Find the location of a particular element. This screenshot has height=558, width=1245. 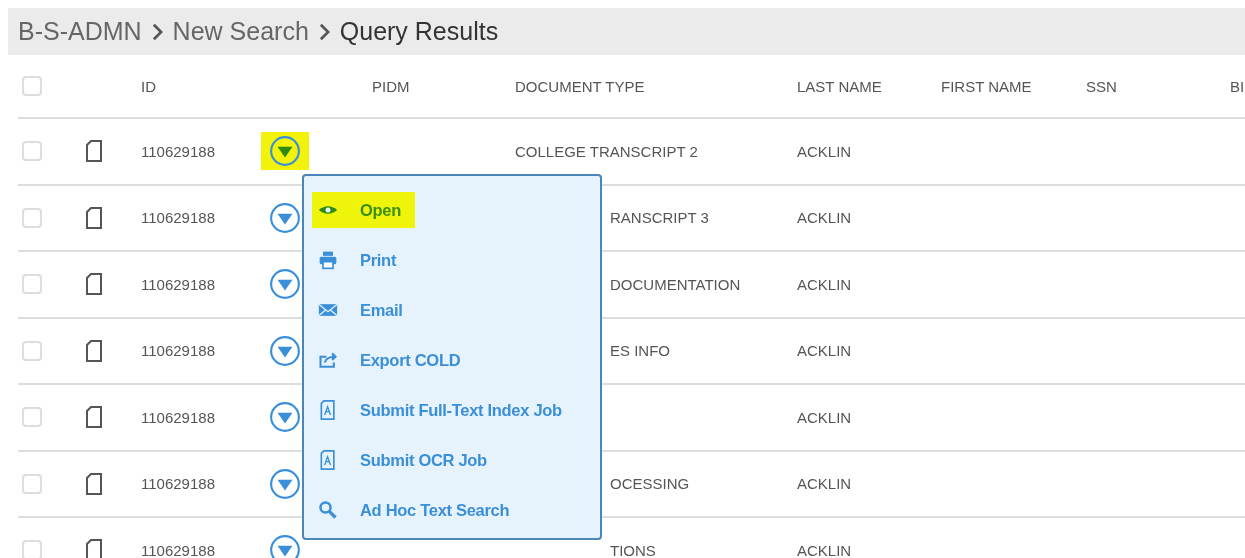

menu-item: Print is located at coordinates (361, 260).